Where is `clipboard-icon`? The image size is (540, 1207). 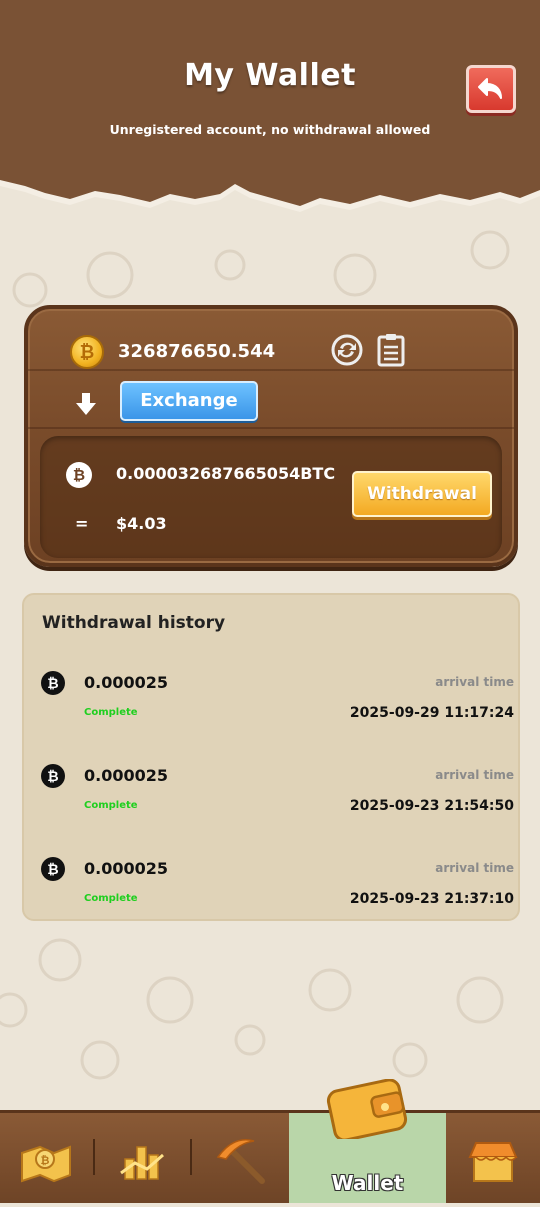 clipboard-icon is located at coordinates (391, 350).